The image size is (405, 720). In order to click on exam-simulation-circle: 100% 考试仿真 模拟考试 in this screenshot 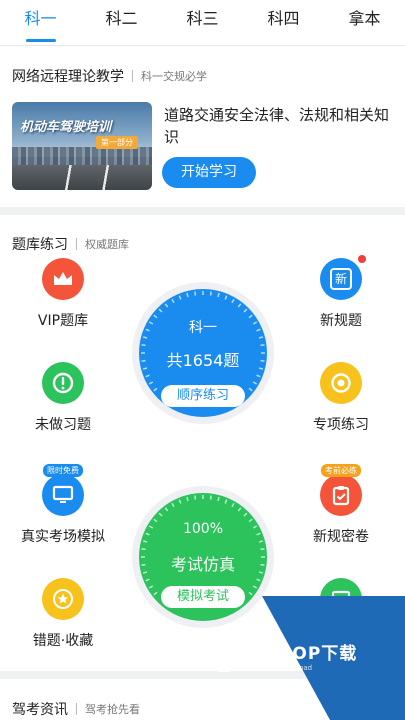, I will do `click(203, 557)`.